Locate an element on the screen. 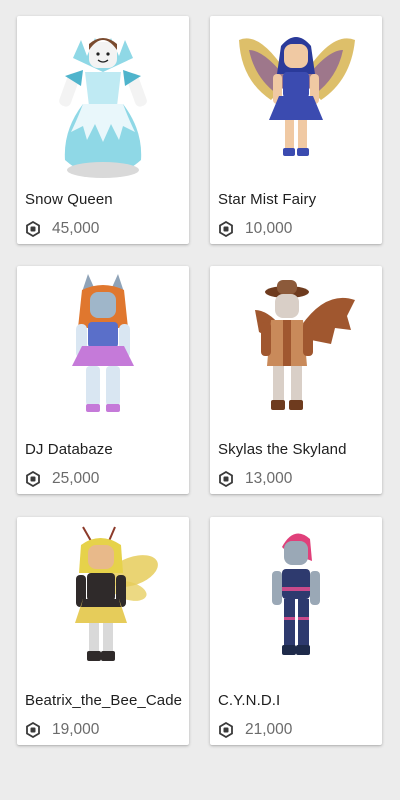 The width and height of the screenshot is (400, 800). catalog-item-card: C.Y.N.D.I 21,000 is located at coordinates (296, 631).